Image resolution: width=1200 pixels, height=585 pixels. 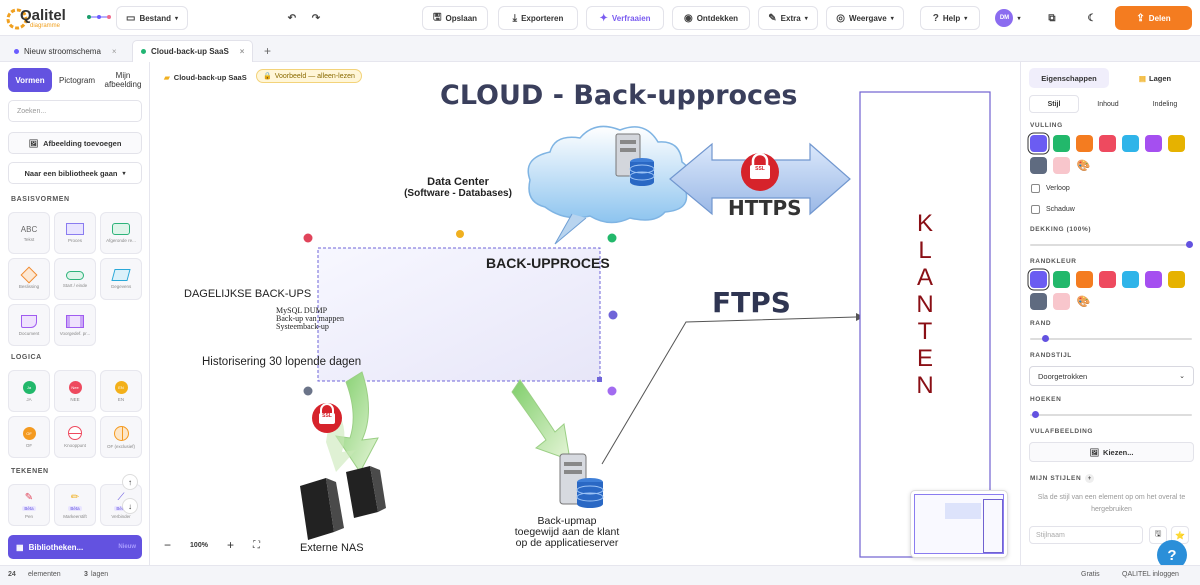 What do you see at coordinates (1069, 78) in the screenshot?
I see `tab-properties: Eigenschappen` at bounding box center [1069, 78].